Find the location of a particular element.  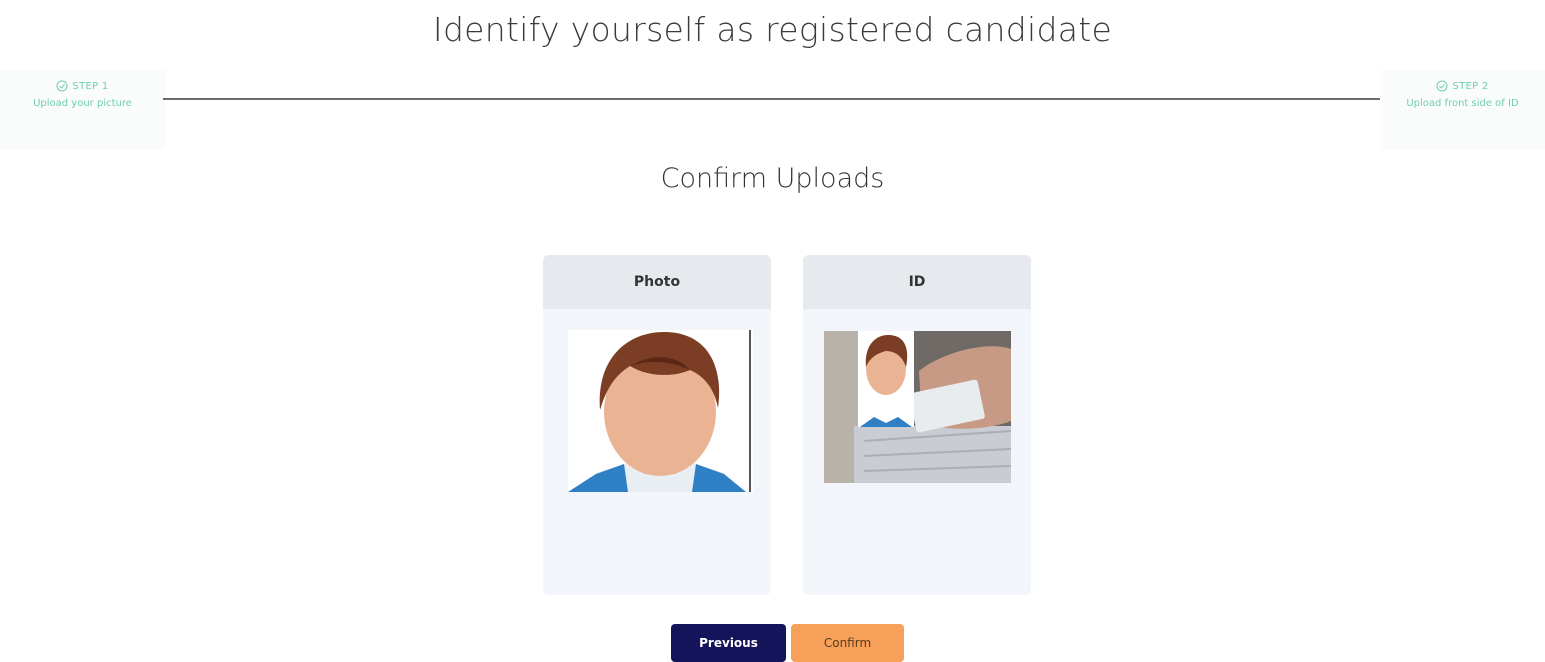

step-1-head: STEP 1 is located at coordinates (82, 86).